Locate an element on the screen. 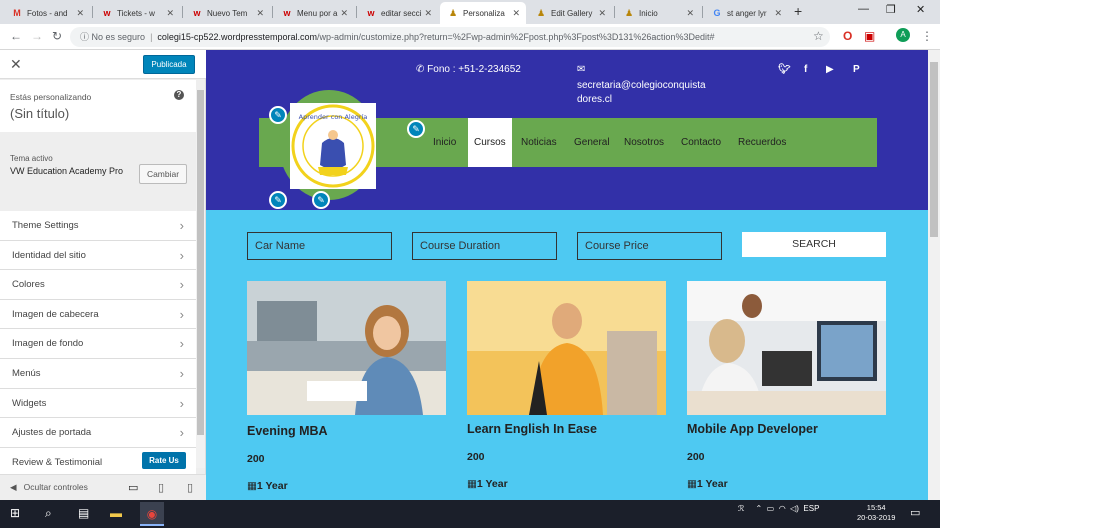 The width and height of the screenshot is (1100, 528). people-icon: ℛ is located at coordinates (741, 508).